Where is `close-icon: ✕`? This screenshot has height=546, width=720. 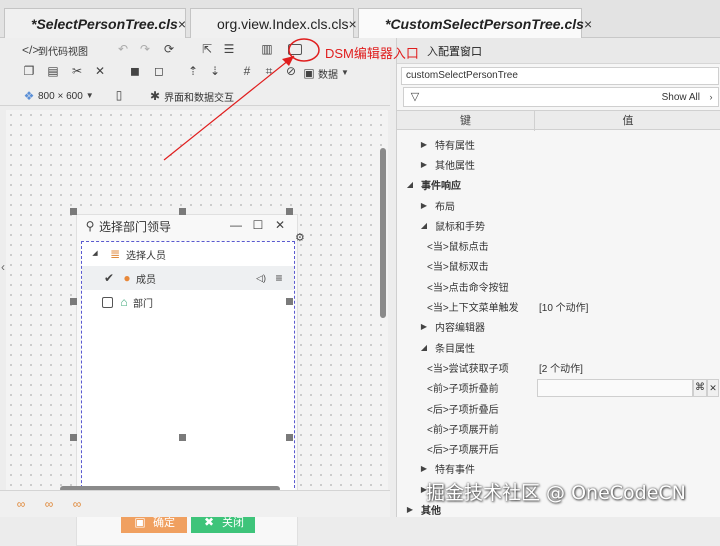
close-icon: ✕ is located at coordinates (280, 225).